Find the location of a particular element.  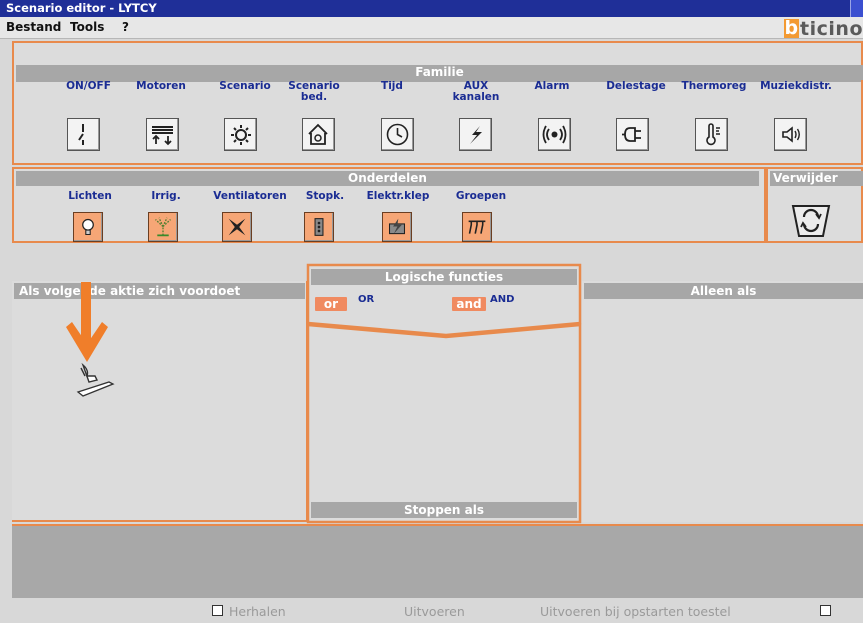

onderdelen-label-stopk: Stopk. is located at coordinates (325, 196).